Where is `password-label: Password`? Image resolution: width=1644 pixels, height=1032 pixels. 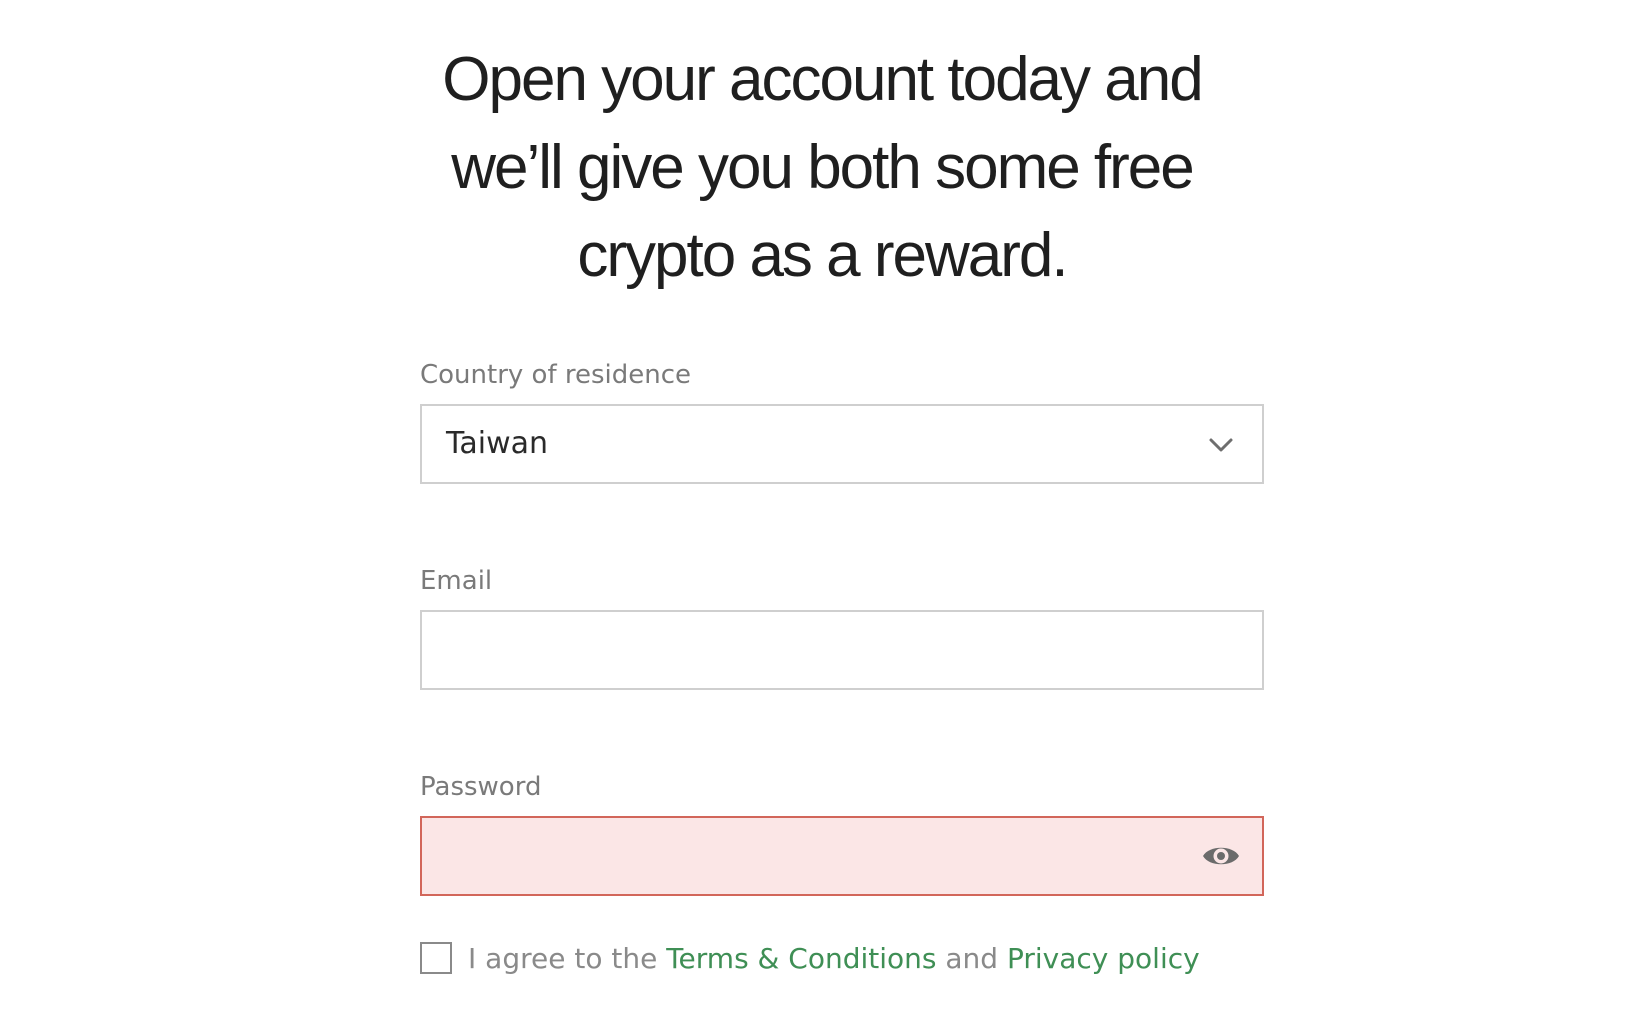 password-label: Password is located at coordinates (481, 787).